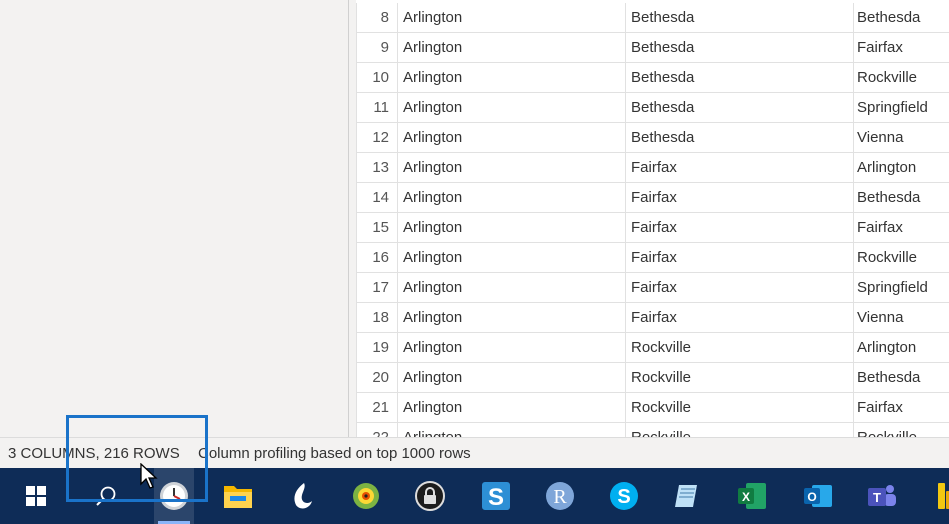  I want to click on power-bi-icon, so click(935, 496).